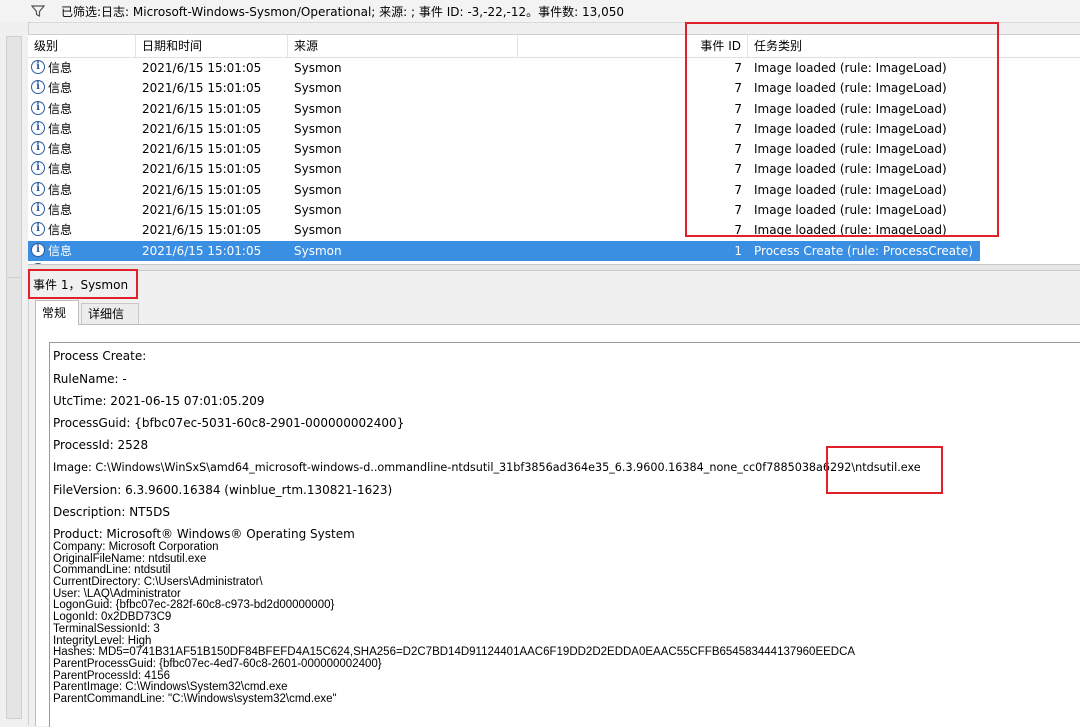  What do you see at coordinates (57, 312) in the screenshot?
I see `tab-general: 常规` at bounding box center [57, 312].